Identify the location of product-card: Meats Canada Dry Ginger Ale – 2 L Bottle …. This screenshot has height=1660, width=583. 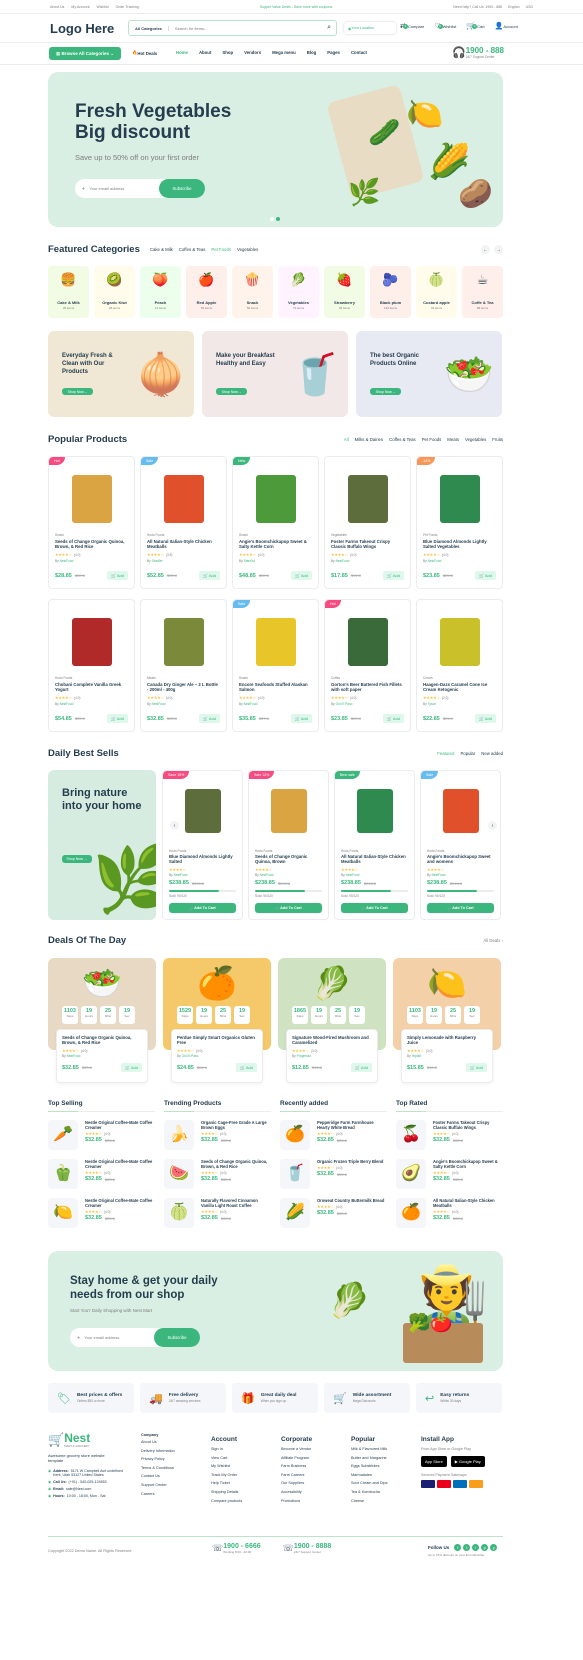
(183, 665).